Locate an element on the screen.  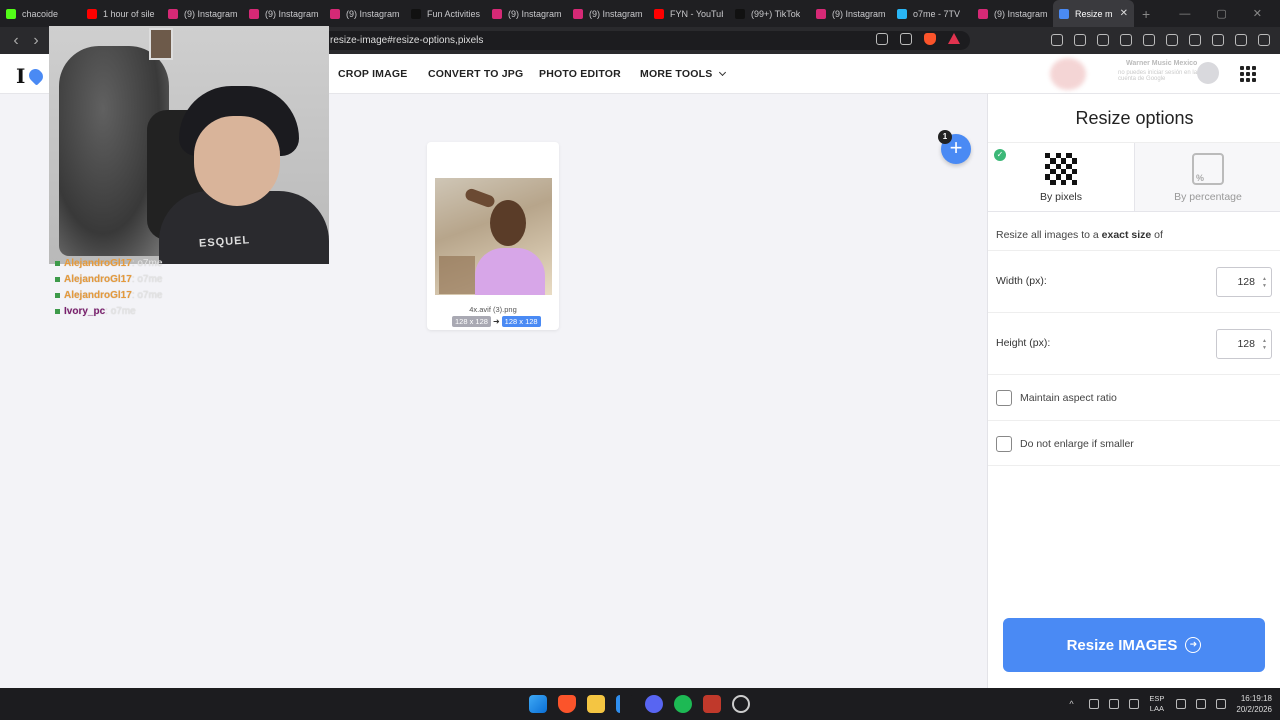
kick-icon is located at coordinates (11, 13).